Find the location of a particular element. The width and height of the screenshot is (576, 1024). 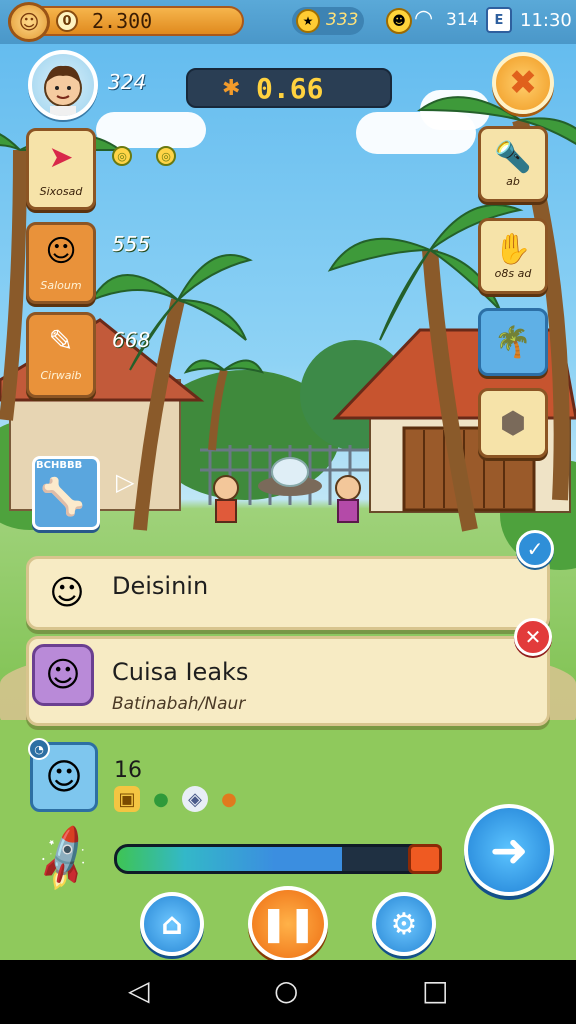

notification-title: Deisinin is located at coordinates (160, 586).